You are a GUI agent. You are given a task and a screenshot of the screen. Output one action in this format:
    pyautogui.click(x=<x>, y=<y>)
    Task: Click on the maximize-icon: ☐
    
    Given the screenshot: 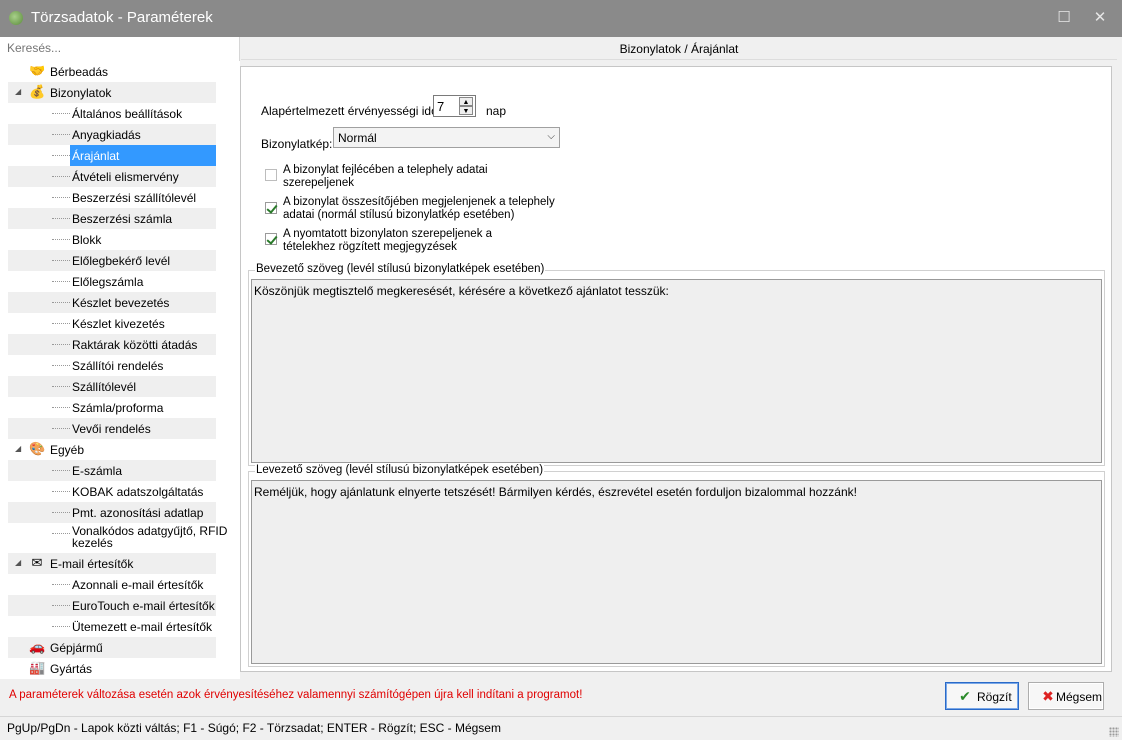 What is the action you would take?
    pyautogui.click(x=1064, y=18)
    